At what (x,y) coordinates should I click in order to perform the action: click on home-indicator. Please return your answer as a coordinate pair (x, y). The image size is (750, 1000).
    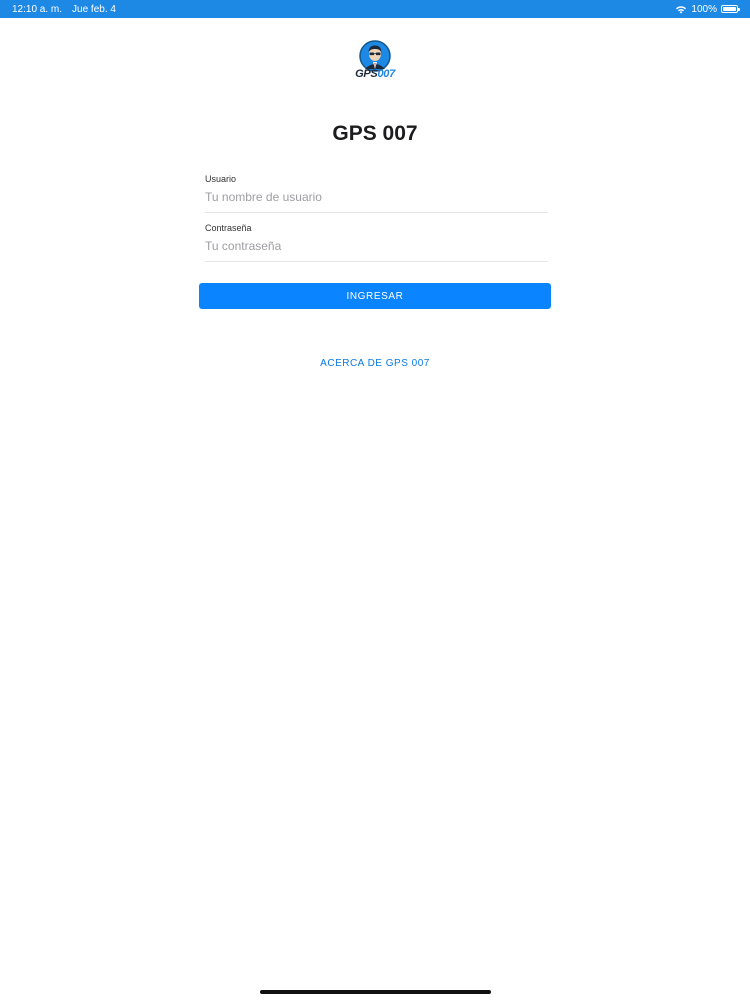
    Looking at the image, I should click on (375, 992).